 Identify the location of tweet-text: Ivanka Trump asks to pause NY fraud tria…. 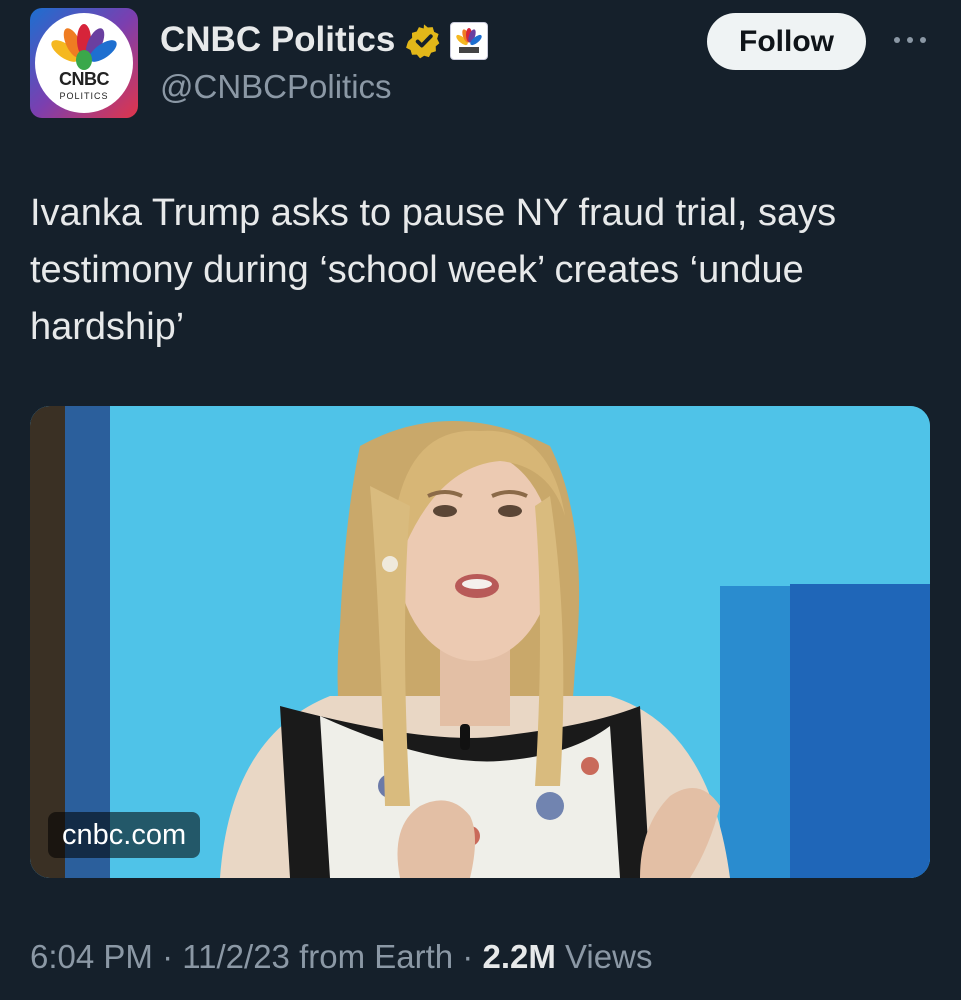
(433, 270).